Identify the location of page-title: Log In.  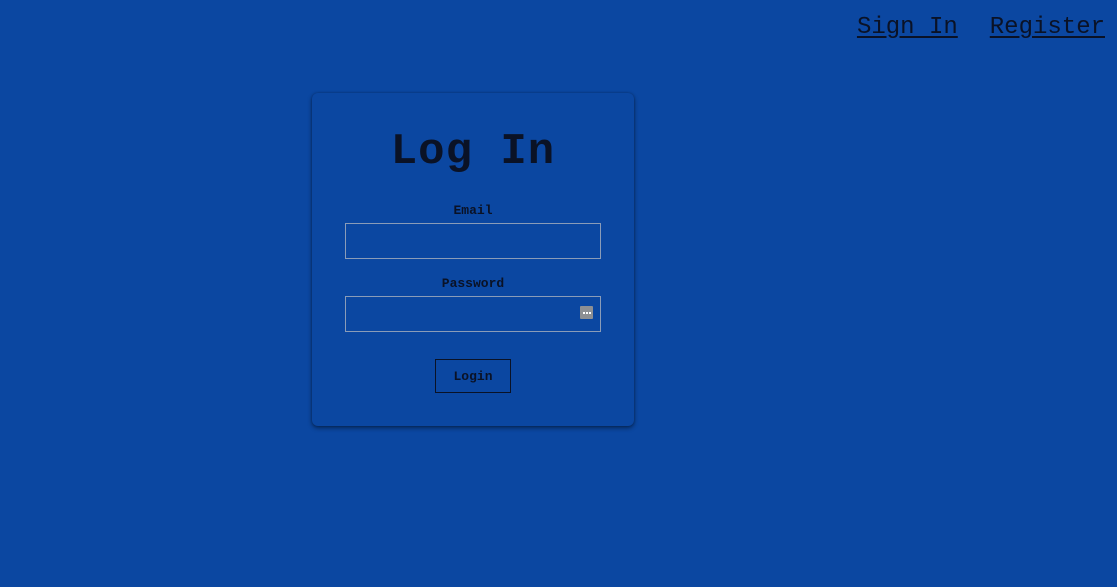
(473, 152).